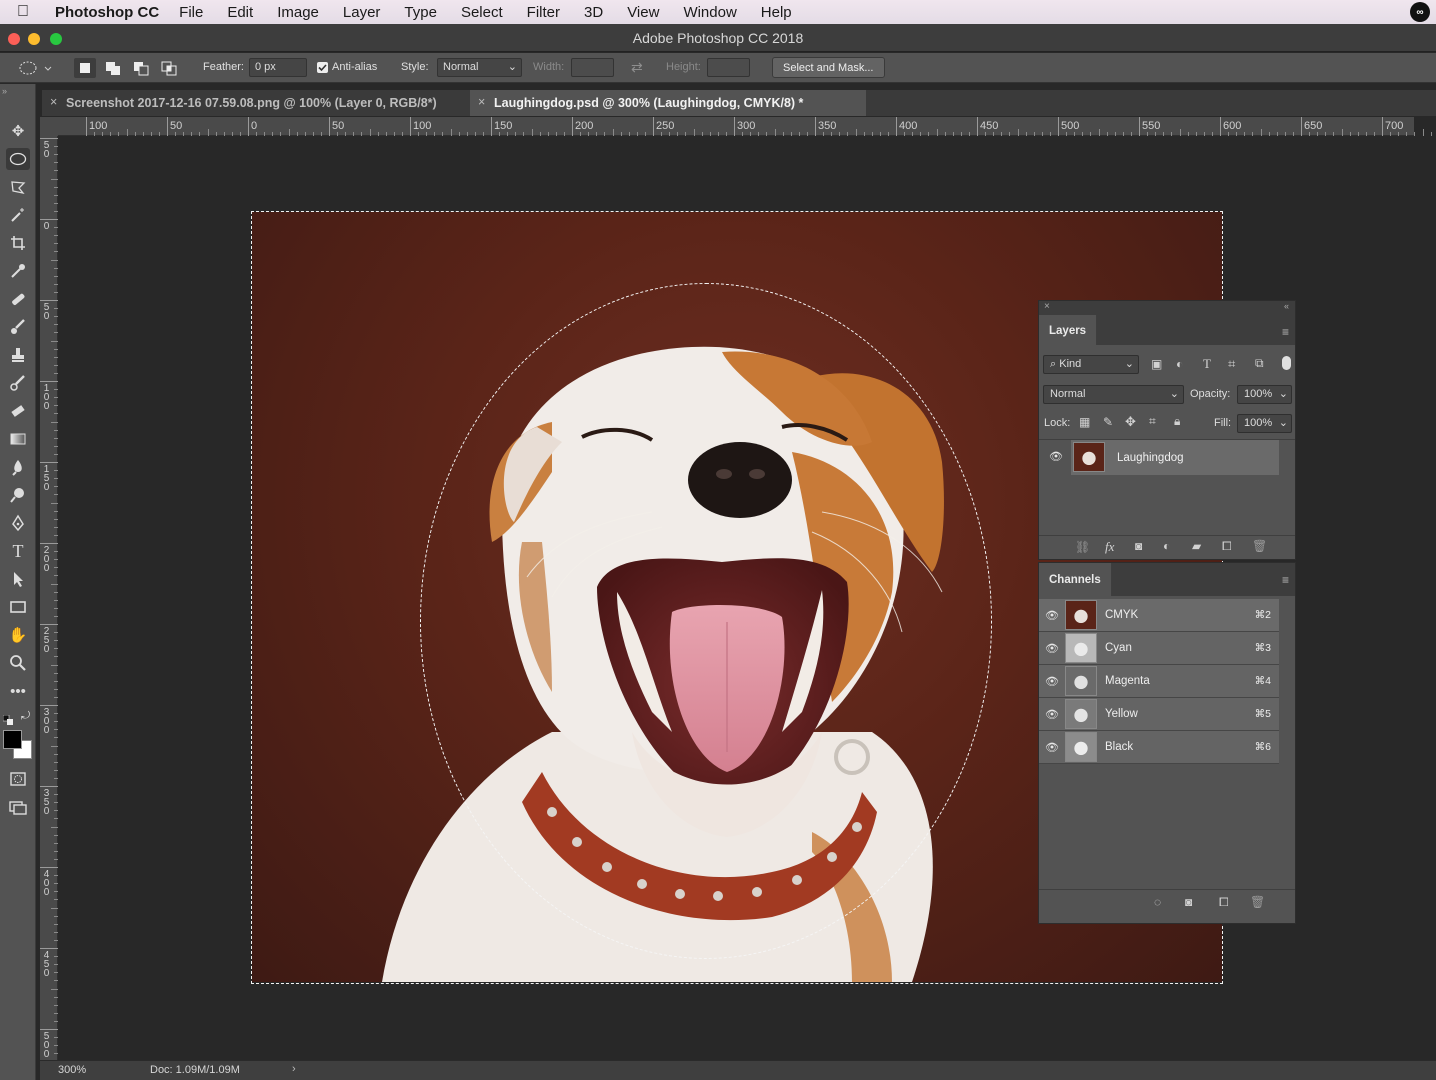 The image size is (1436, 1080). I want to click on hand-tool-icon: ✋, so click(18, 635).